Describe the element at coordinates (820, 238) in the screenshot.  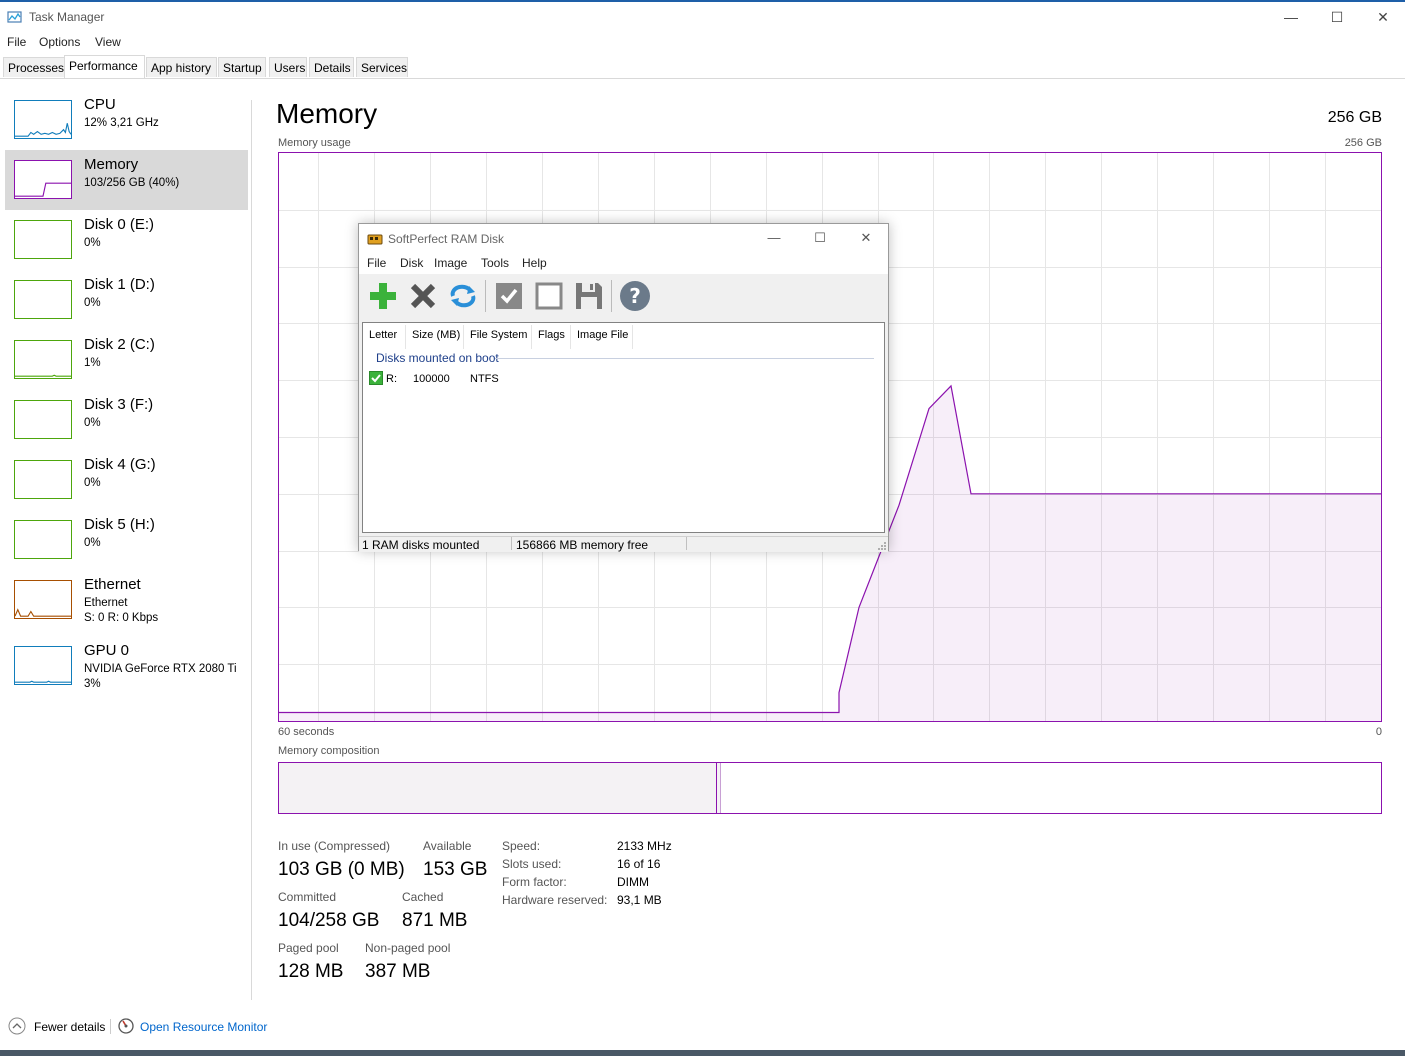
I see `ramdisk-maximize-button: ☐` at that location.